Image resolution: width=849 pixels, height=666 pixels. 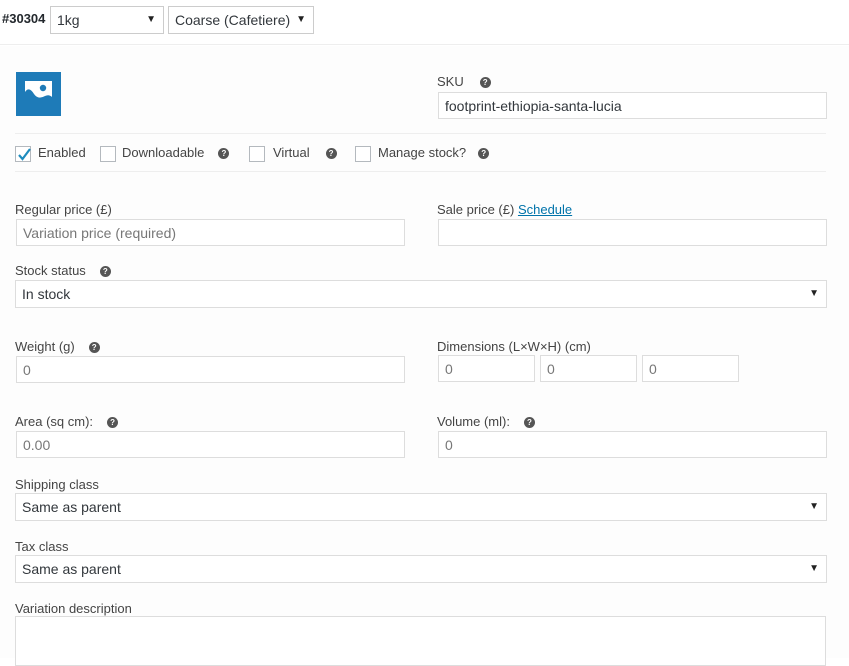 I want to click on sku-label: SKU?, so click(x=464, y=81).